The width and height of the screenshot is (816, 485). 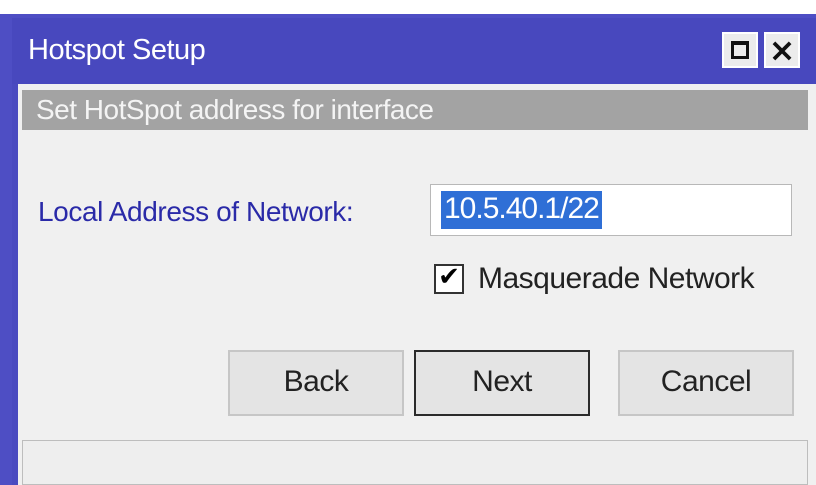 I want to click on local-address-label: Local Address of Network:, so click(x=196, y=211).